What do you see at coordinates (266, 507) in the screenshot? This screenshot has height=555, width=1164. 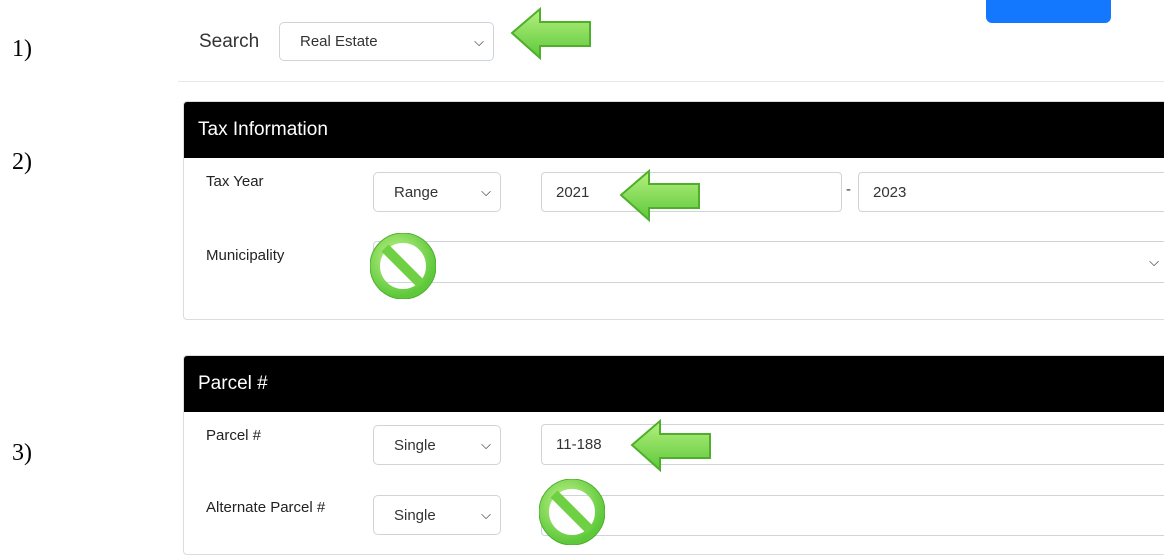 I see `alternate-parcel-label: Alternate Parcel #` at bounding box center [266, 507].